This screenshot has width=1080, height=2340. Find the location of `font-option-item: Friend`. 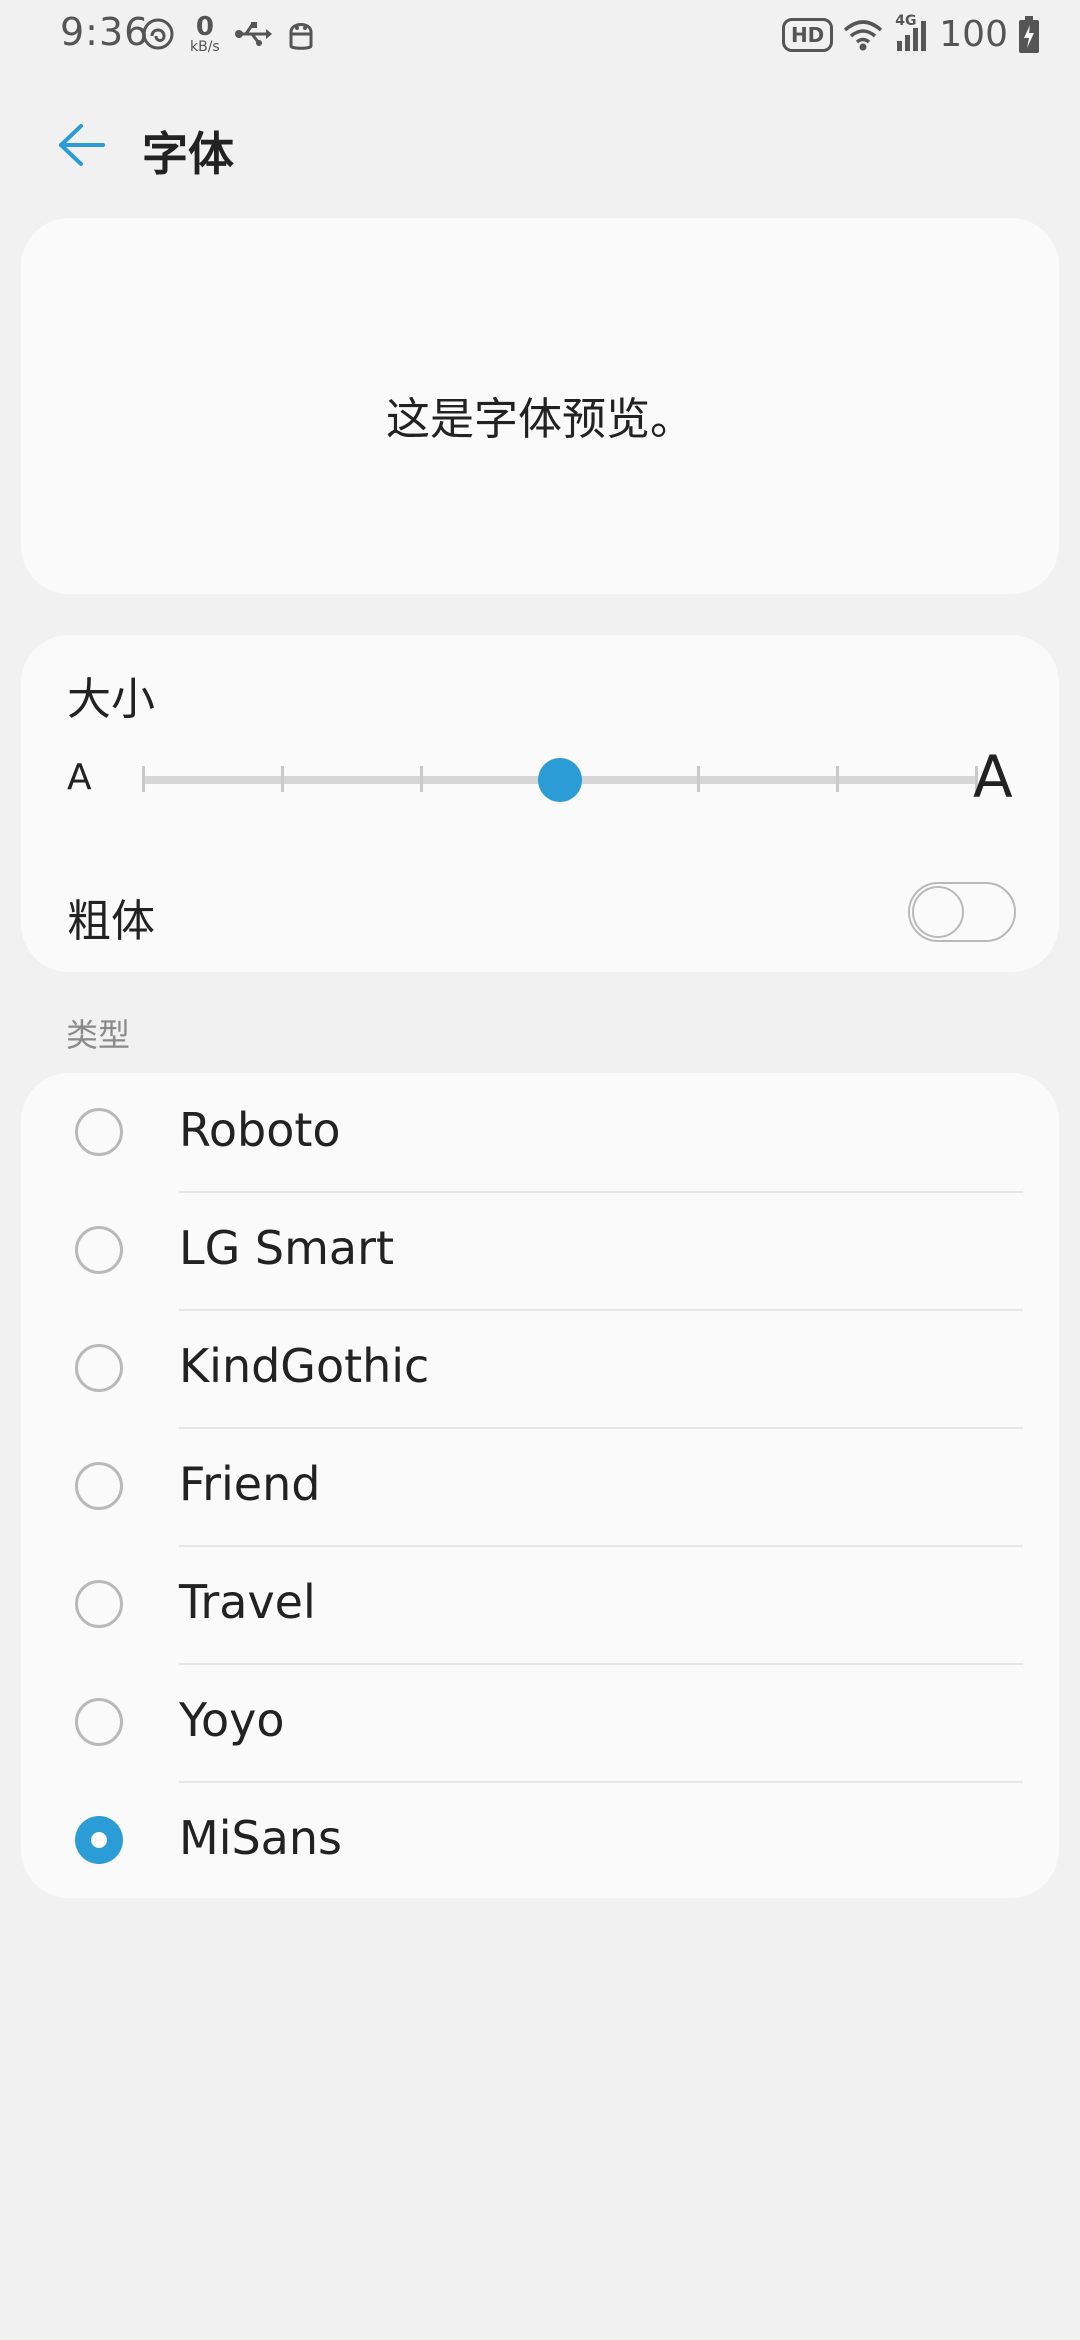

font-option-item: Friend is located at coordinates (540, 1486).